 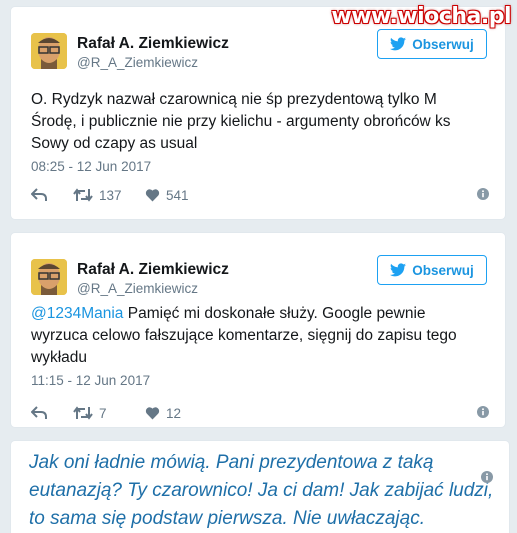 I want to click on like-count: 12, so click(x=174, y=413).